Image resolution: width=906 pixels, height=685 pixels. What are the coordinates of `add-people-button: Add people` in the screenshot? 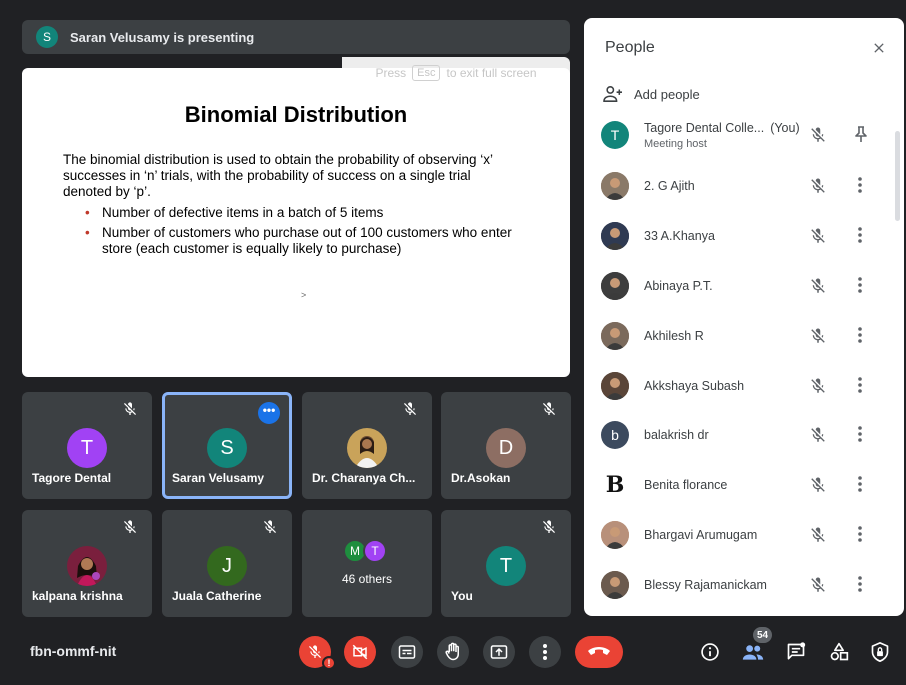 It's located at (651, 94).